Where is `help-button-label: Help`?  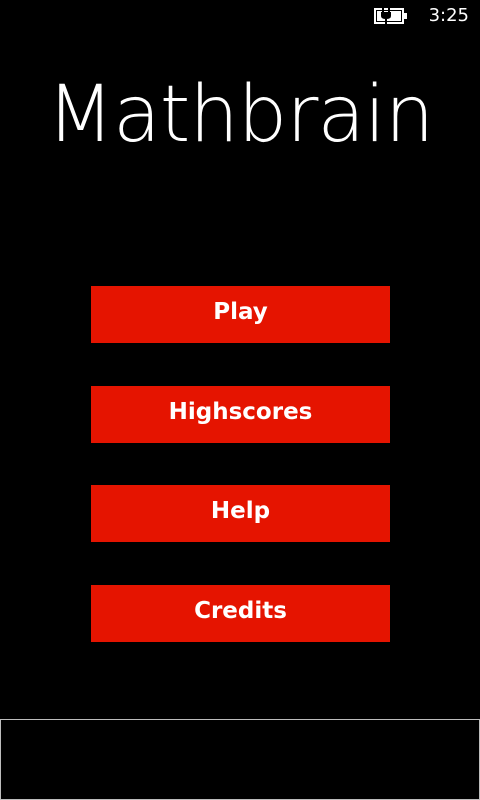 help-button-label: Help is located at coordinates (240, 511).